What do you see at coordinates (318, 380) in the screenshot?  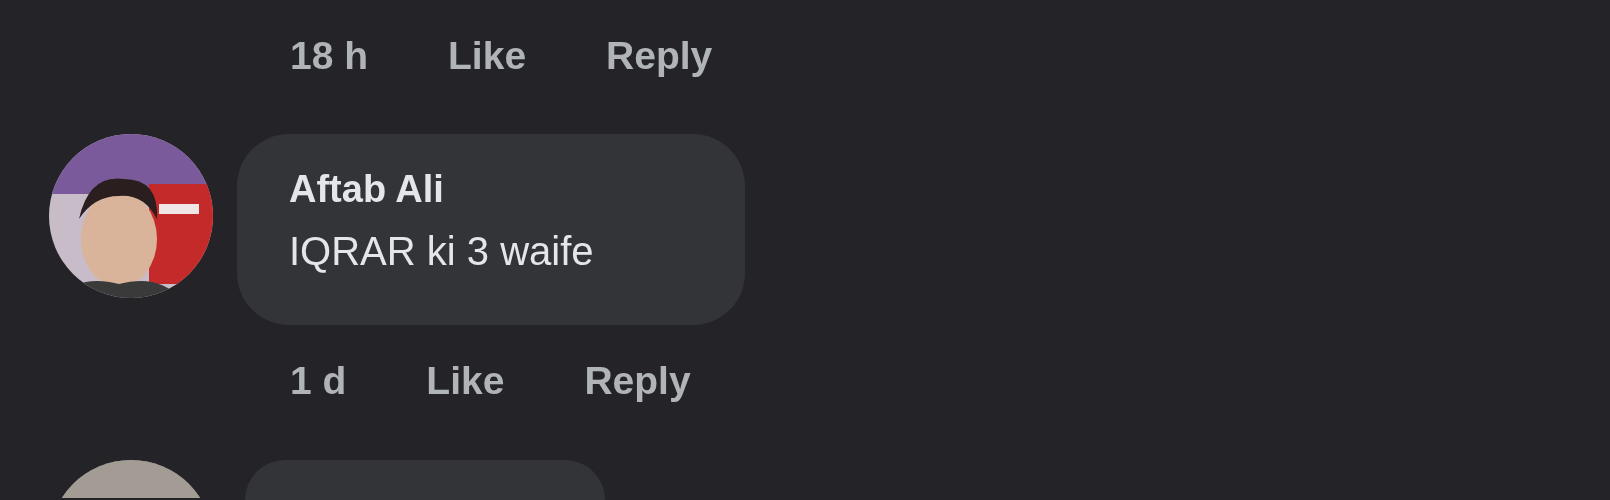 I see `comment-time: 1 d` at bounding box center [318, 380].